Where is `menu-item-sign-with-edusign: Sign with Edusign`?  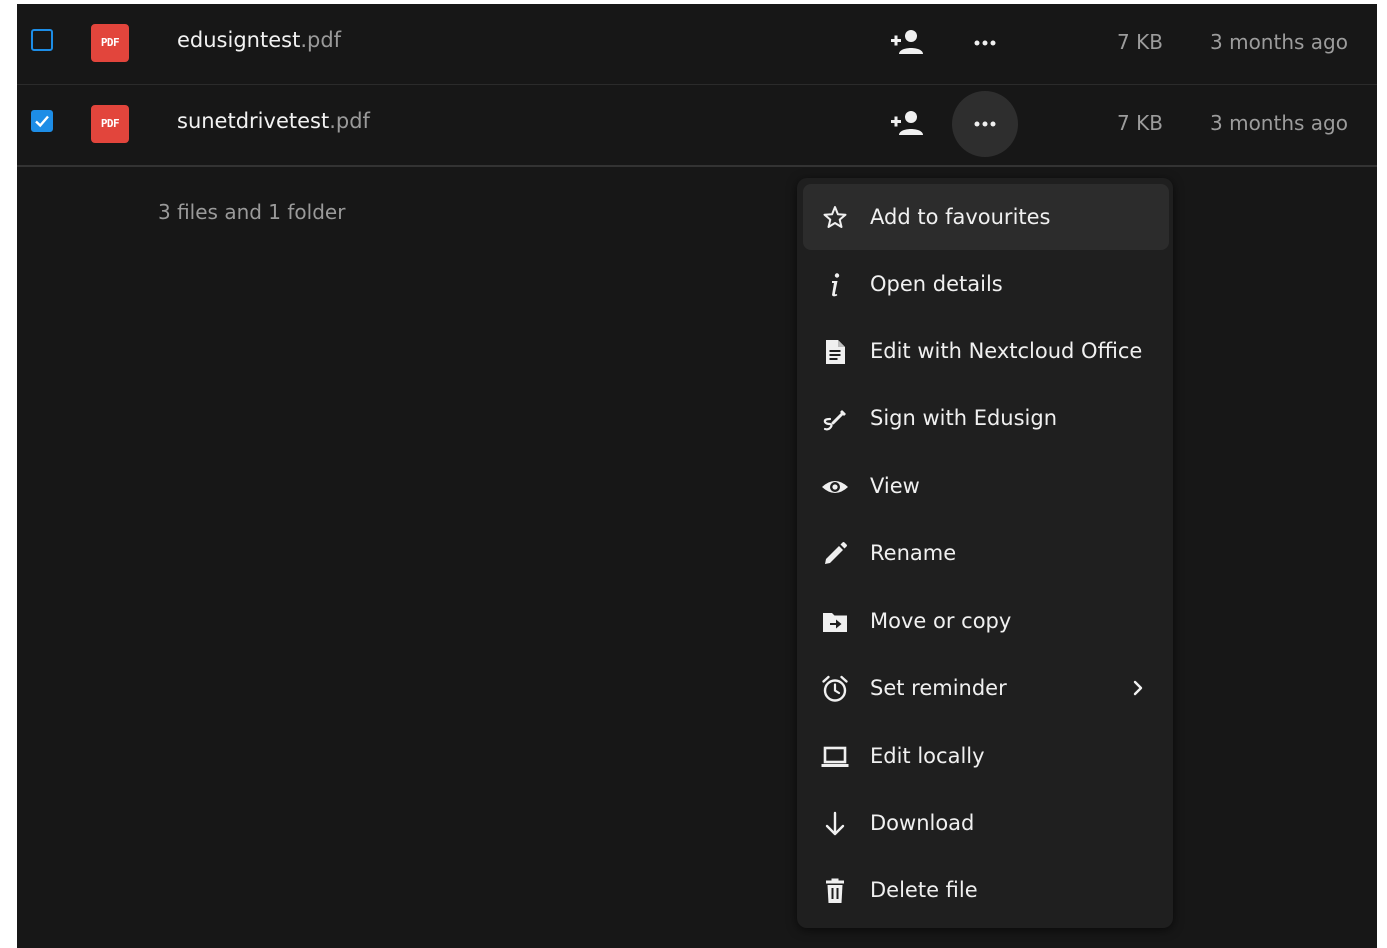
menu-item-sign-with-edusign: Sign with Edusign is located at coordinates (986, 418).